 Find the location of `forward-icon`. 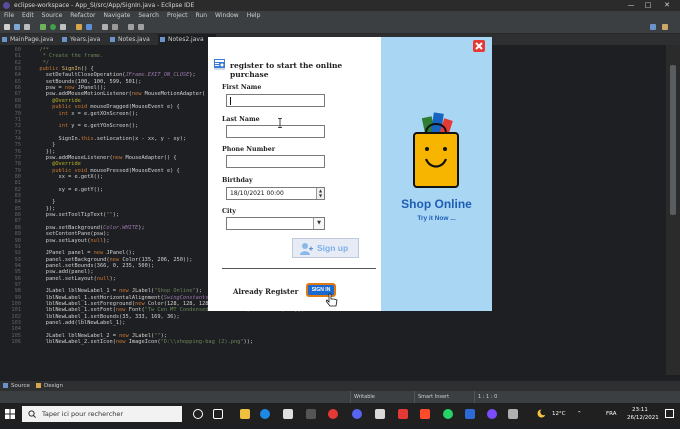

forward-icon is located at coordinates (141, 27).